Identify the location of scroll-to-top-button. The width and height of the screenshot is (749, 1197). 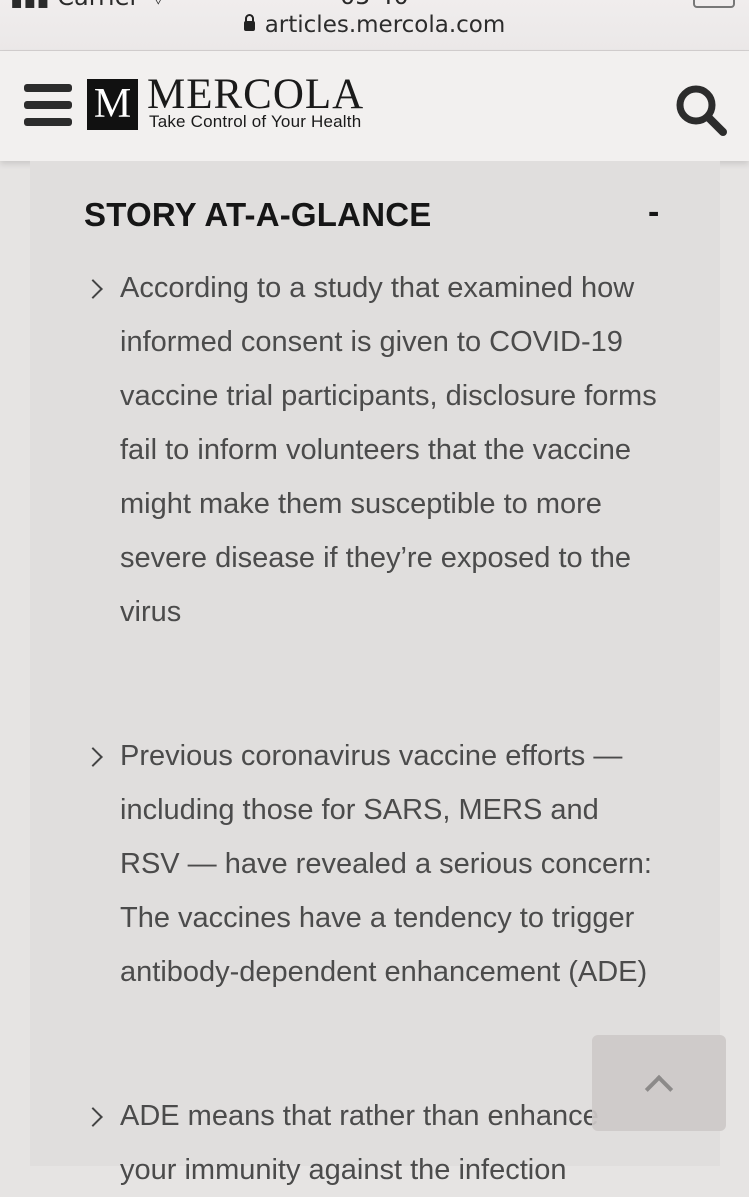
(659, 1083).